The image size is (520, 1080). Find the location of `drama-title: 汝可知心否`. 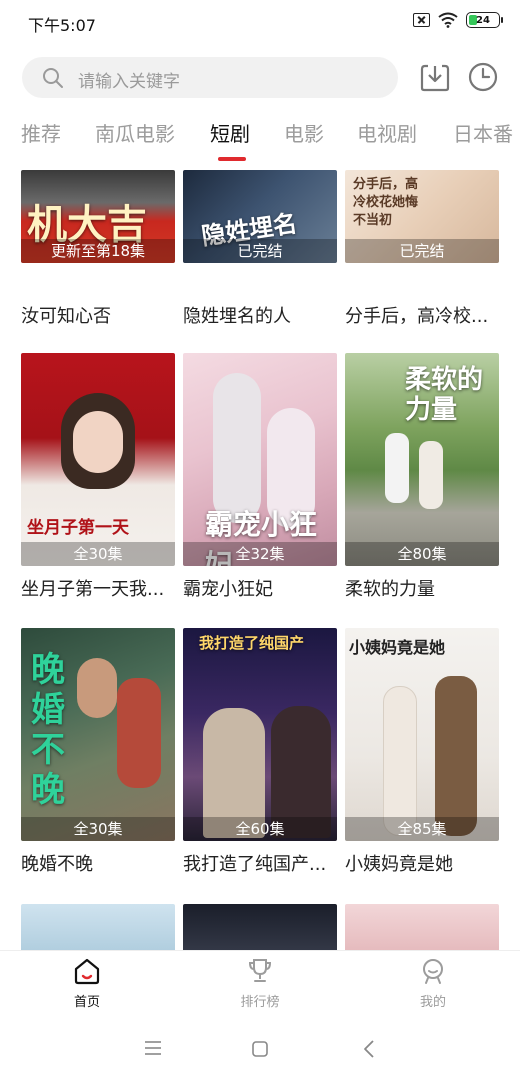

drama-title: 汝可知心否 is located at coordinates (66, 316).